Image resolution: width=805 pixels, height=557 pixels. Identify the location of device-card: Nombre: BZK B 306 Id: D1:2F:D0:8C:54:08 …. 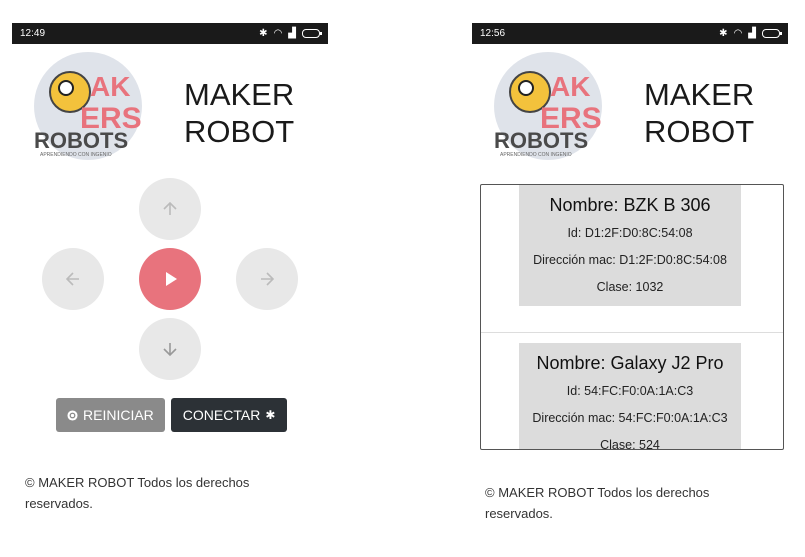
(630, 245).